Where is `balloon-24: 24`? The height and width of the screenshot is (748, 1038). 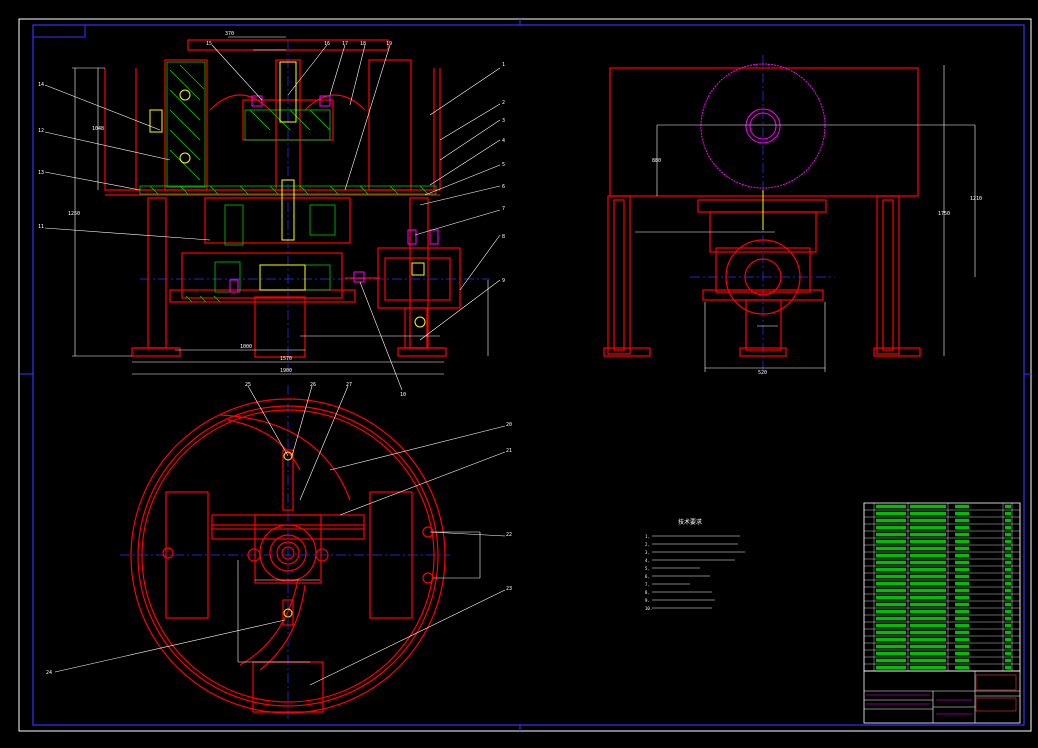
balloon-24: 24 is located at coordinates (49, 673).